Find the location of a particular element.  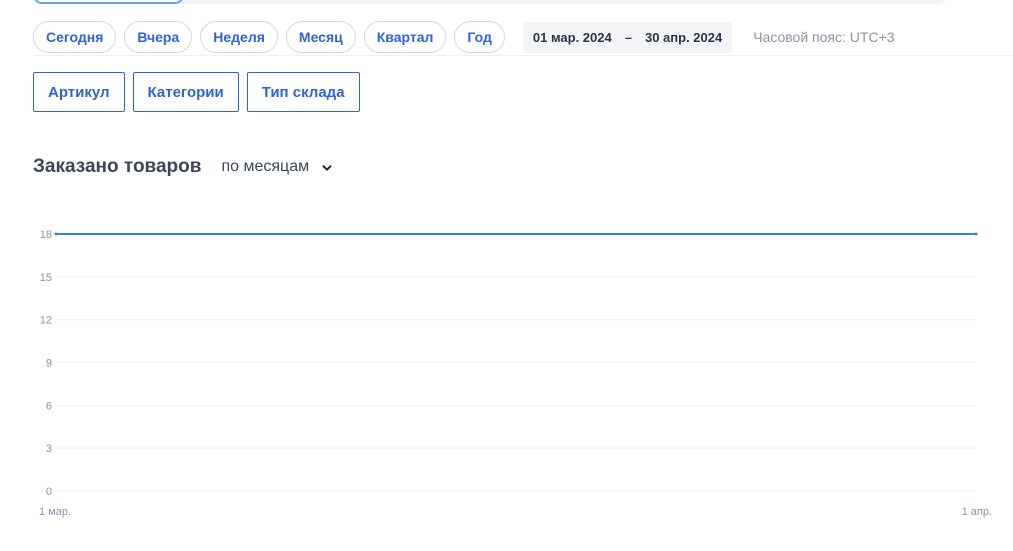

y-tick-label: 3 is located at coordinates (49, 449).